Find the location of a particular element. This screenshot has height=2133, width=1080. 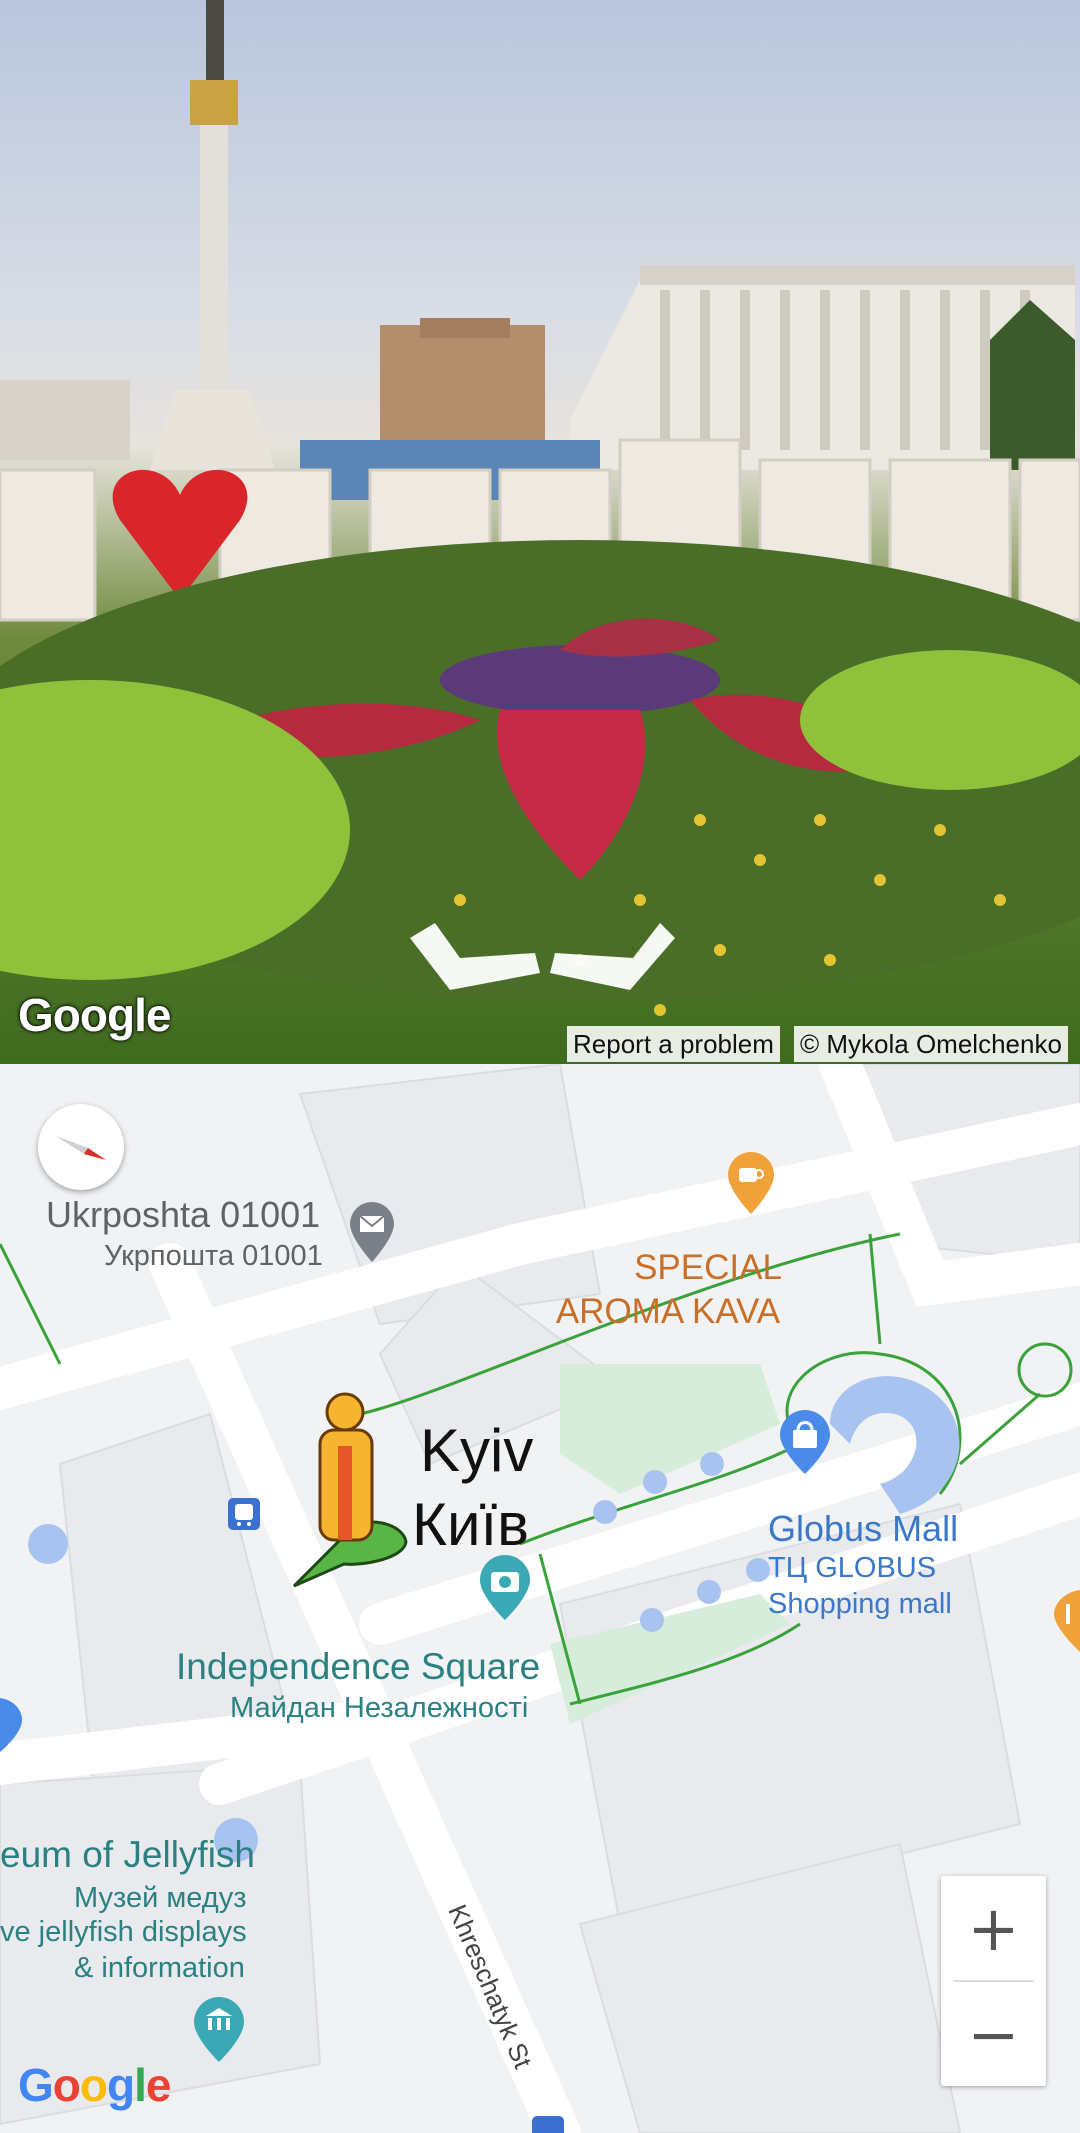

navigation-arrows is located at coordinates (541, 958).